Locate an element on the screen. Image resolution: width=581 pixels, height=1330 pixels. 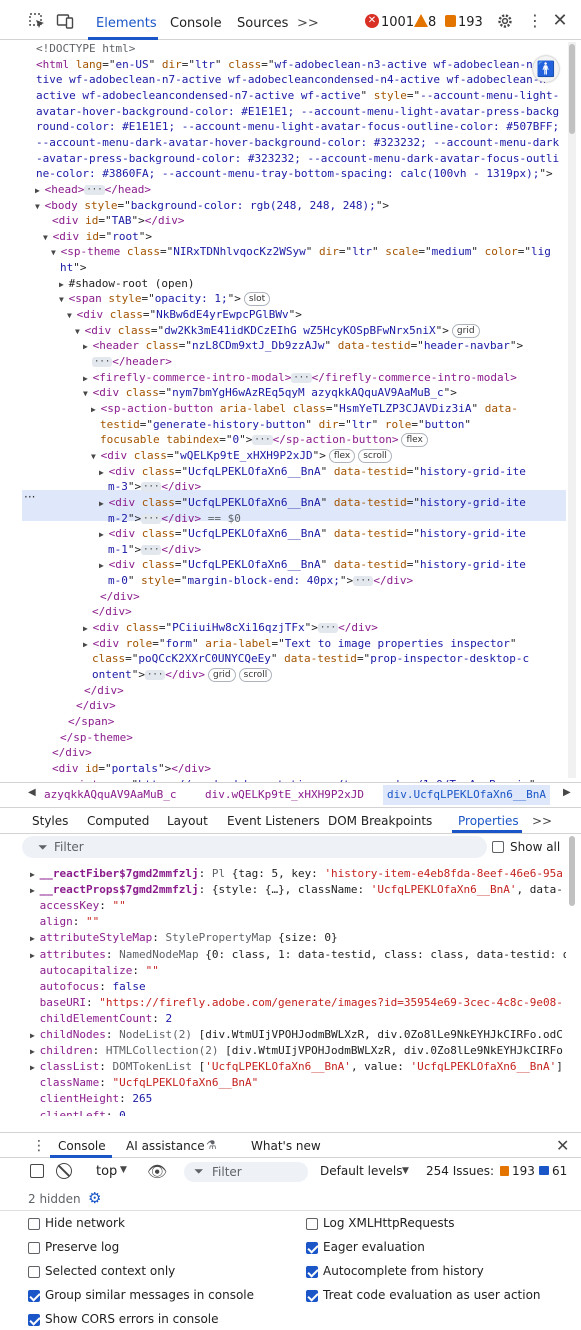
more-options-icon: ⋮ is located at coordinates (535, 21).